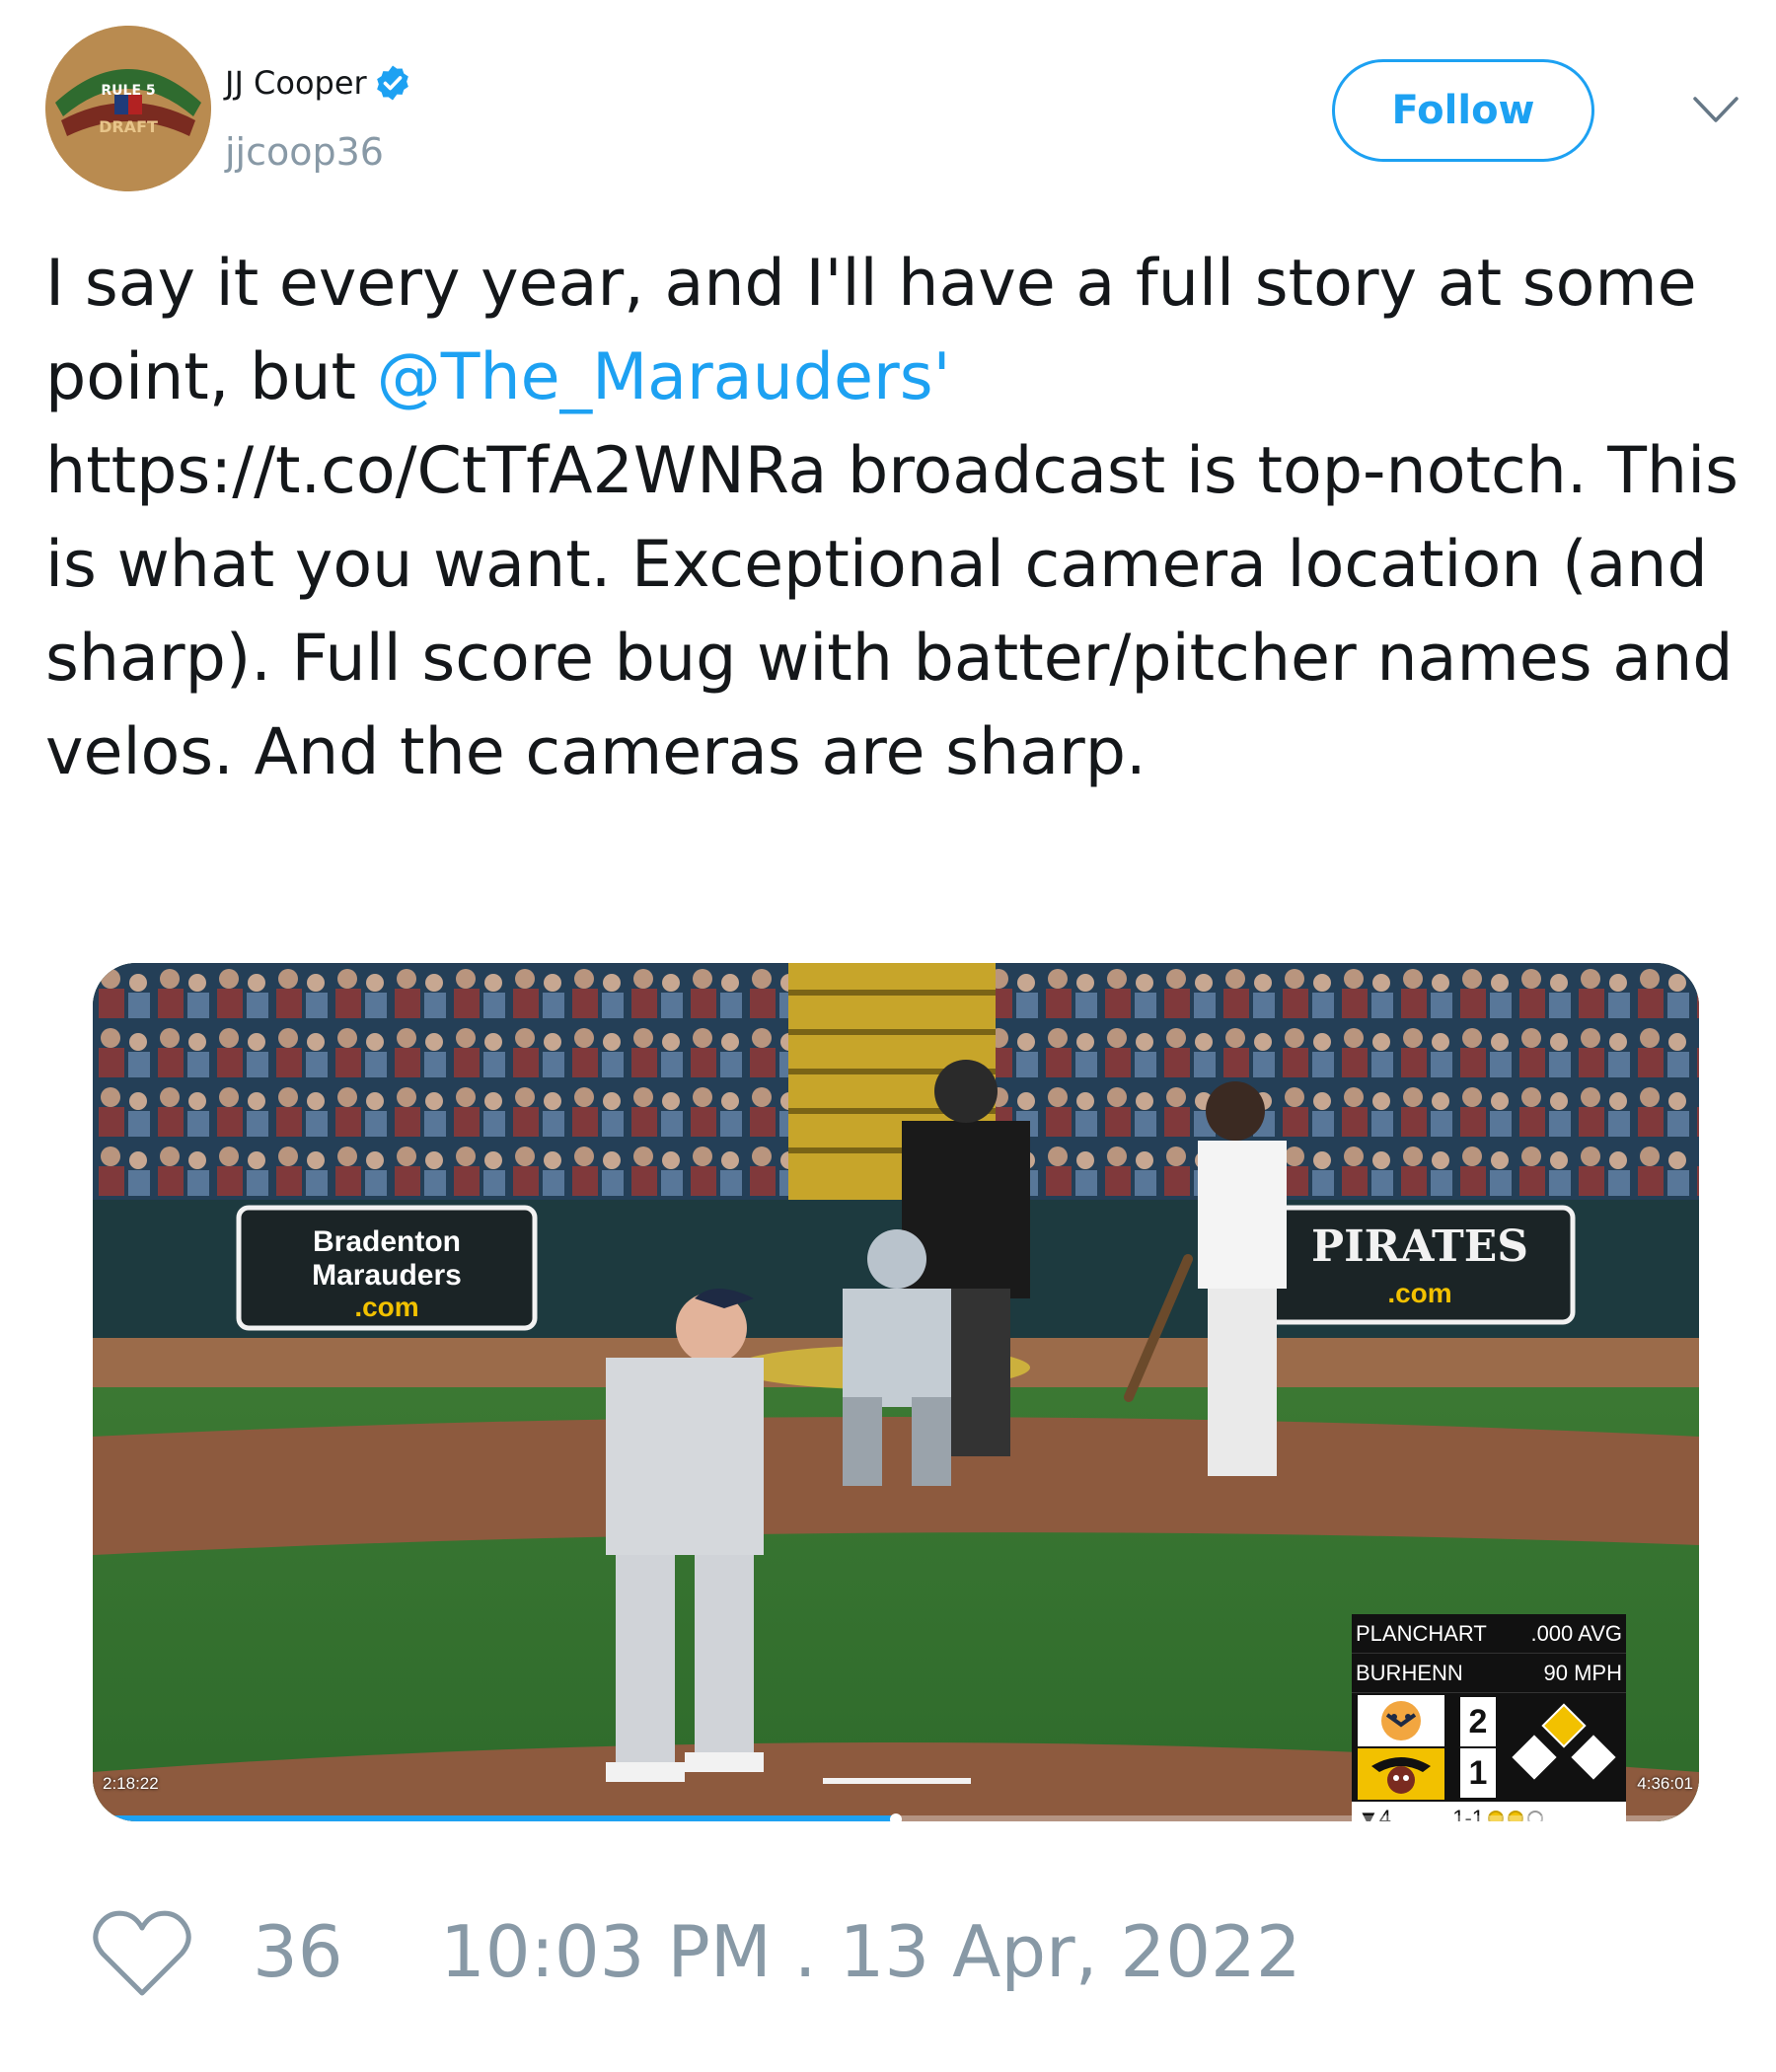 The height and width of the screenshot is (2072, 1776). What do you see at coordinates (1463, 111) in the screenshot?
I see `follow-button: Follow` at bounding box center [1463, 111].